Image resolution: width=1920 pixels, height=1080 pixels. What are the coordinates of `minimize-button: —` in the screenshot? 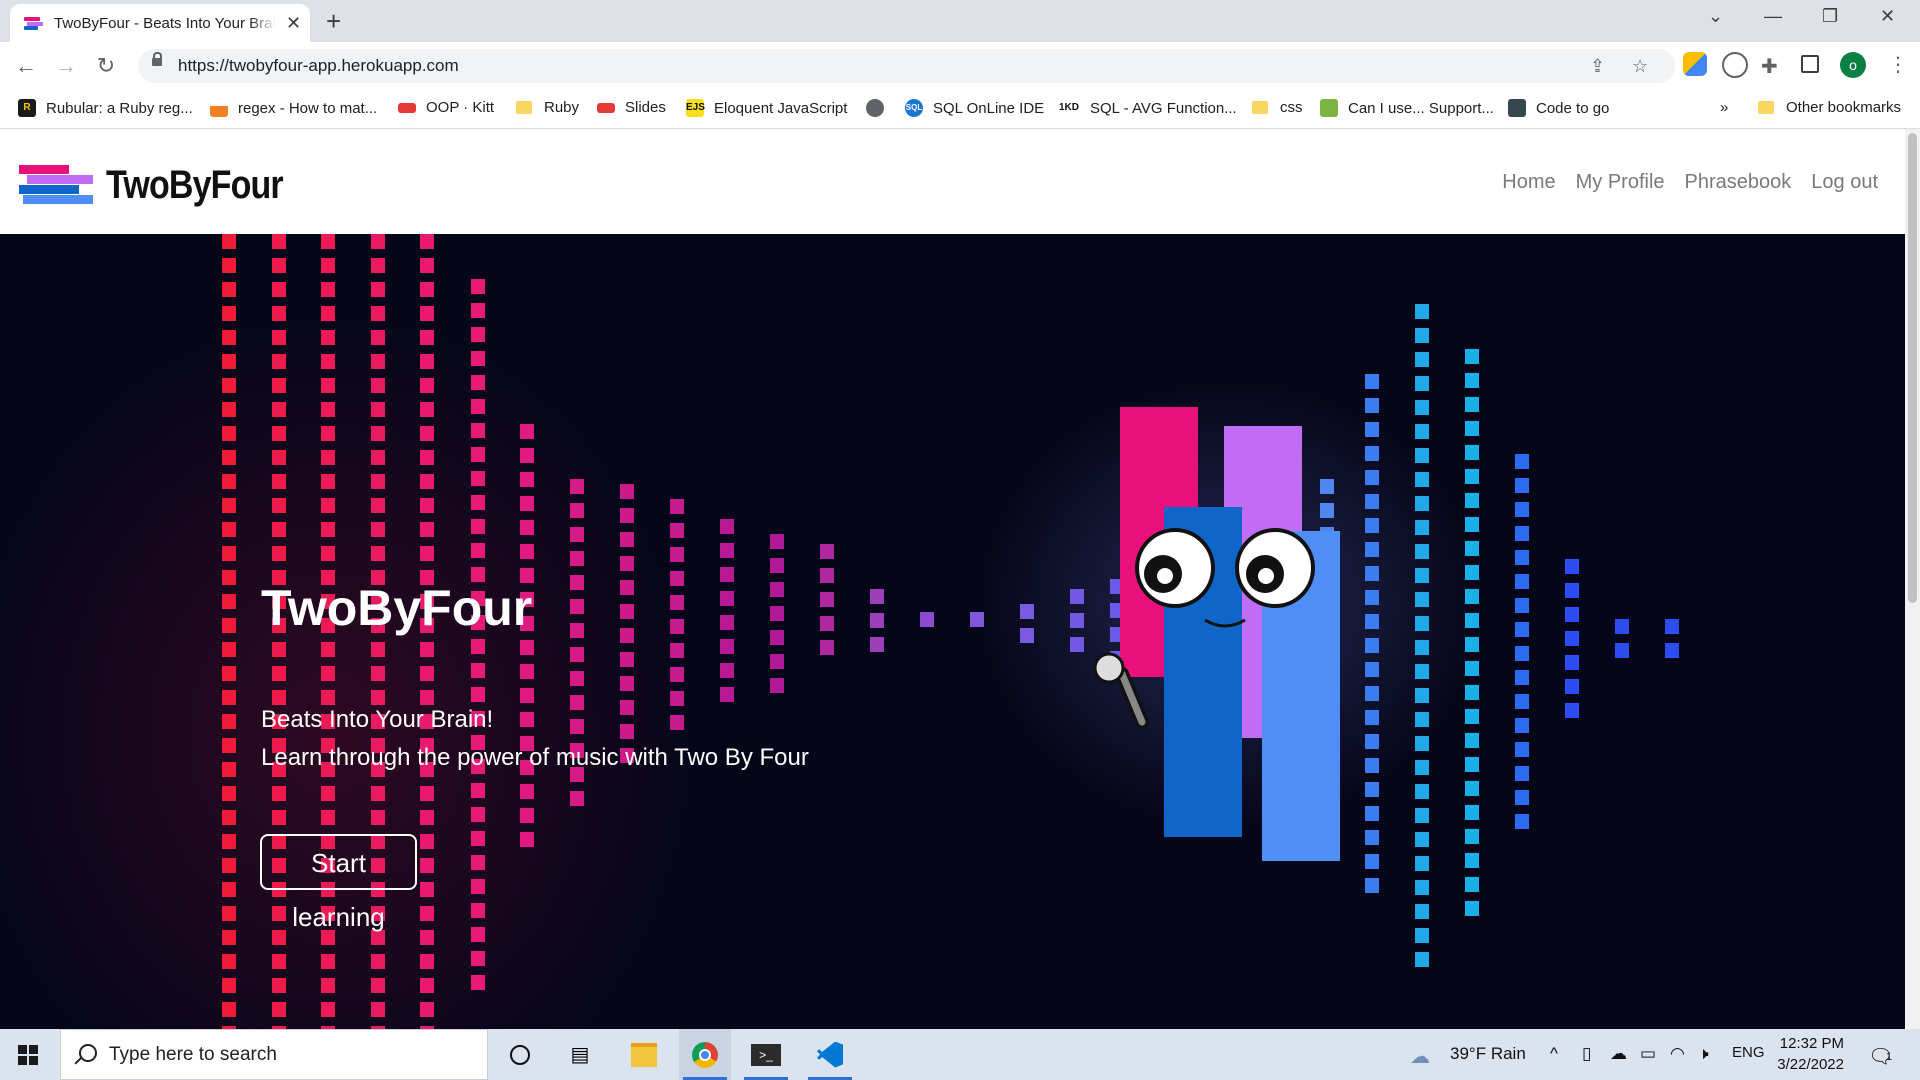 It's located at (1773, 16).